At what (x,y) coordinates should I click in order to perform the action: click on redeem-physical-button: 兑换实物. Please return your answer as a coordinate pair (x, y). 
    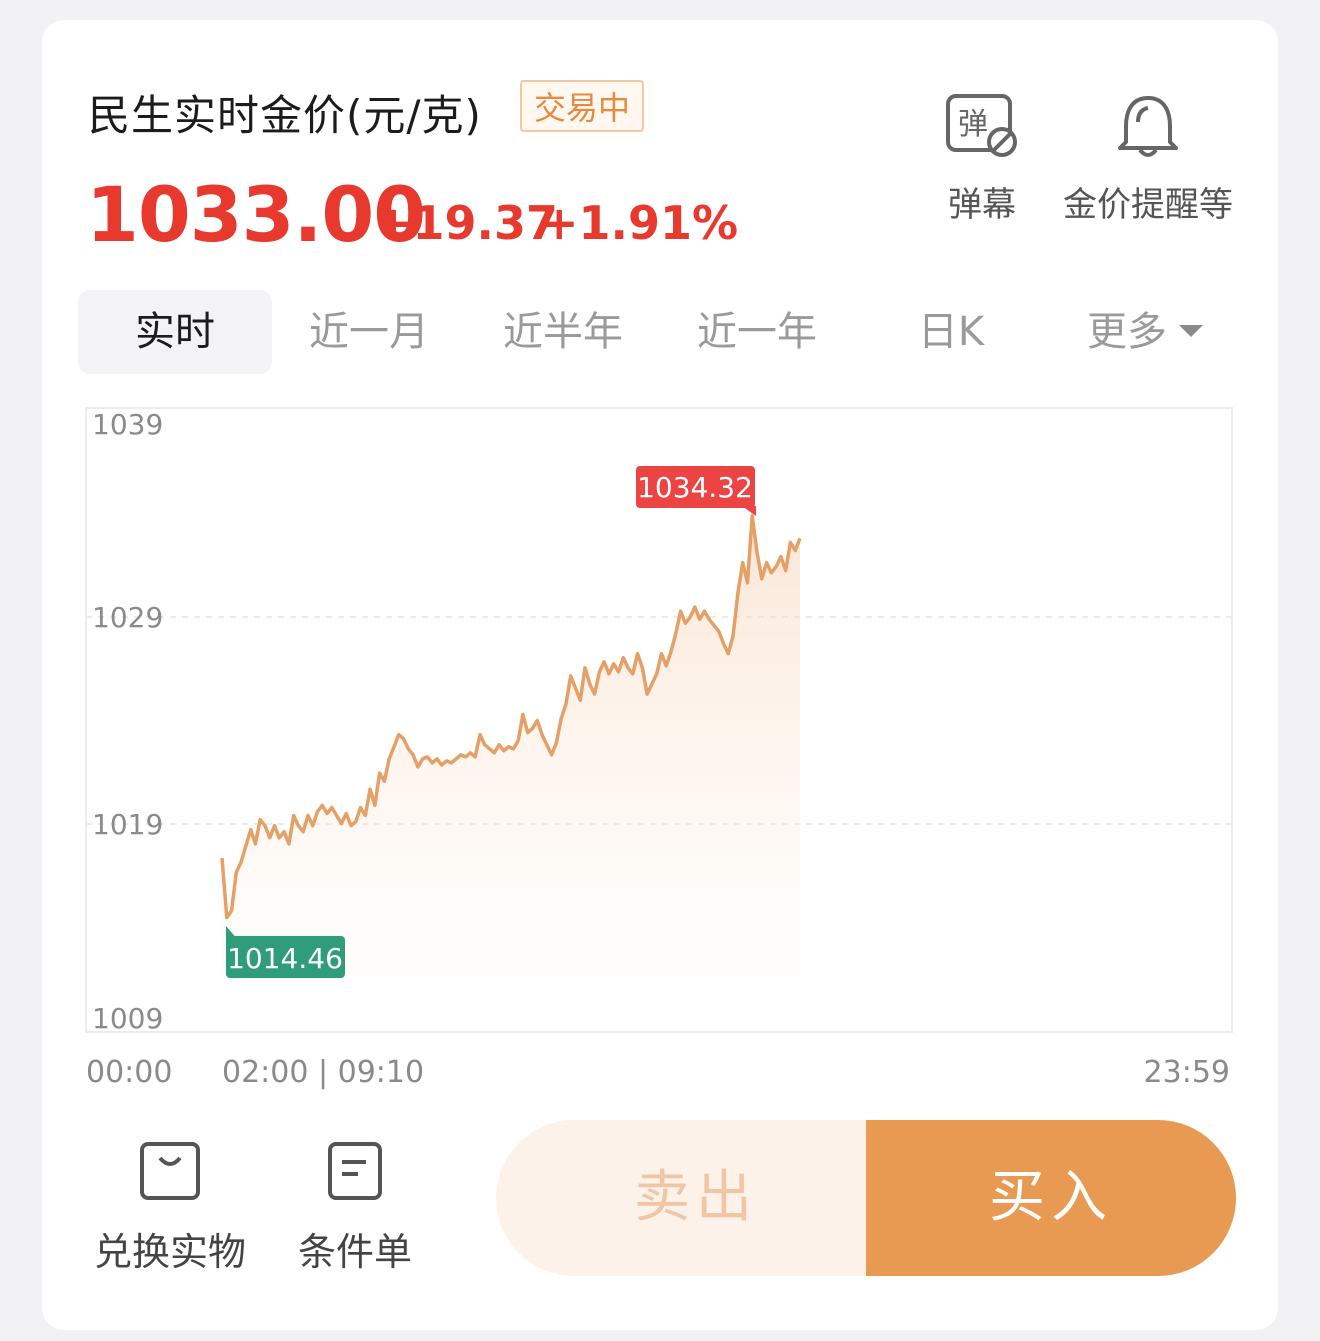
    Looking at the image, I should click on (170, 1208).